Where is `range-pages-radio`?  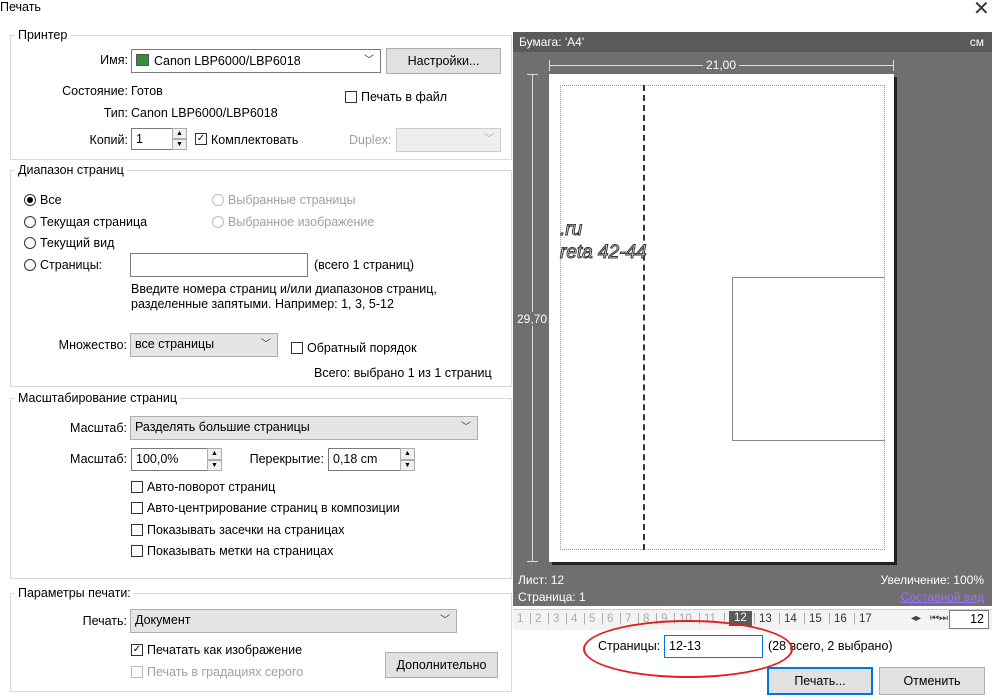
range-pages-radio is located at coordinates (30, 265).